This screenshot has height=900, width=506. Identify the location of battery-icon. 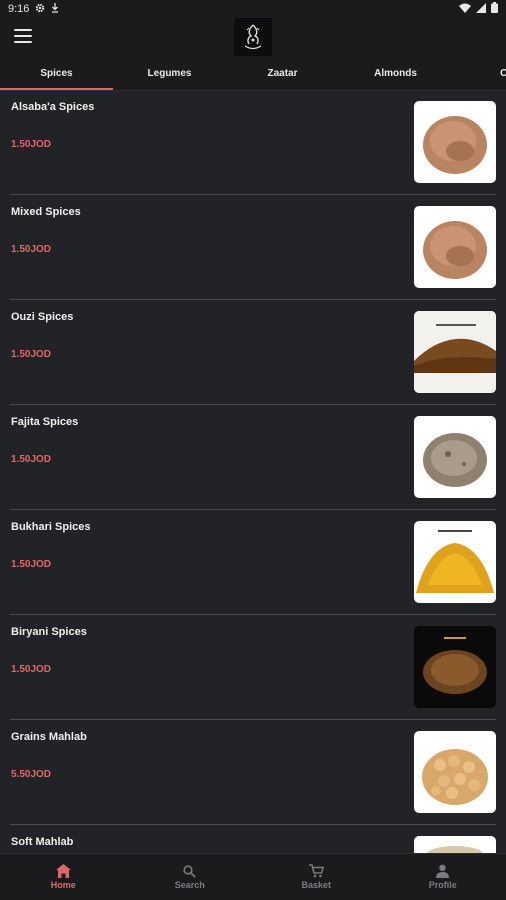
(494, 9).